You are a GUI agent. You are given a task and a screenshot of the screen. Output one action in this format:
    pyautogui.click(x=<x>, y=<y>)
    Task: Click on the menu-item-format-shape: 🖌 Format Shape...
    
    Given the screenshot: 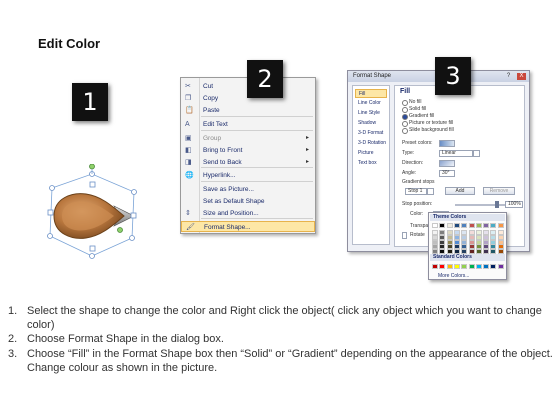 What is the action you would take?
    pyautogui.click(x=248, y=226)
    